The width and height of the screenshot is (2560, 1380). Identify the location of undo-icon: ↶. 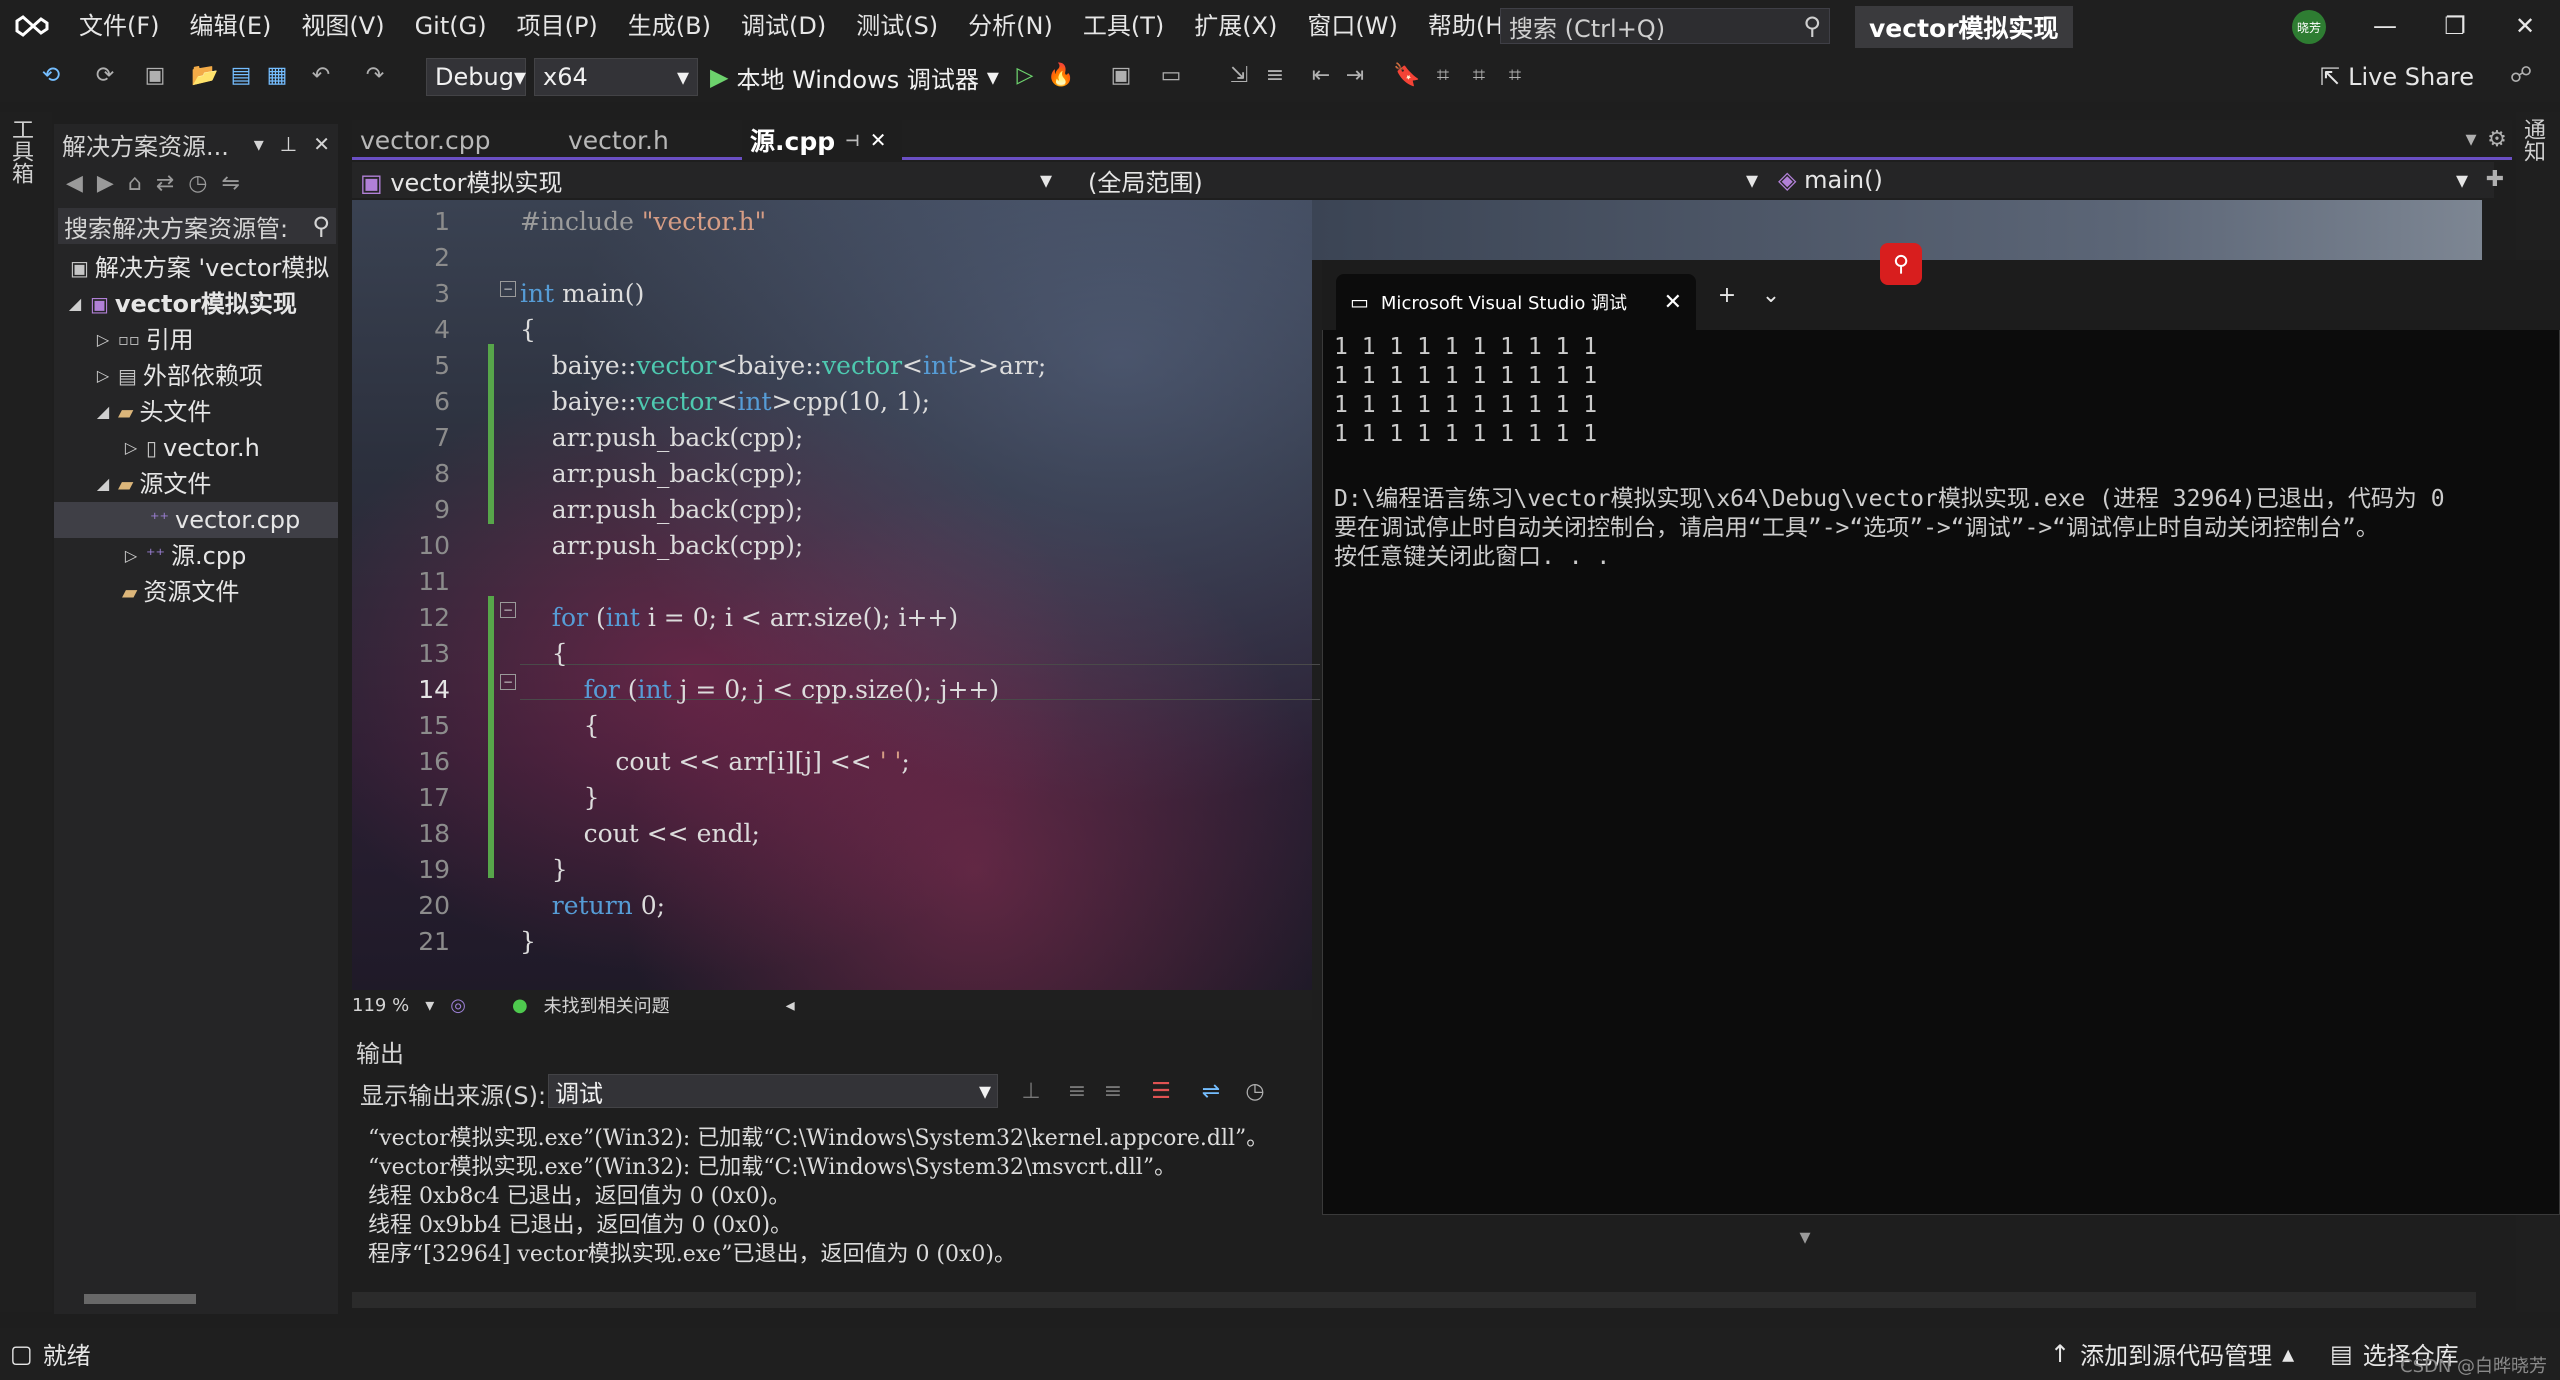
(321, 75).